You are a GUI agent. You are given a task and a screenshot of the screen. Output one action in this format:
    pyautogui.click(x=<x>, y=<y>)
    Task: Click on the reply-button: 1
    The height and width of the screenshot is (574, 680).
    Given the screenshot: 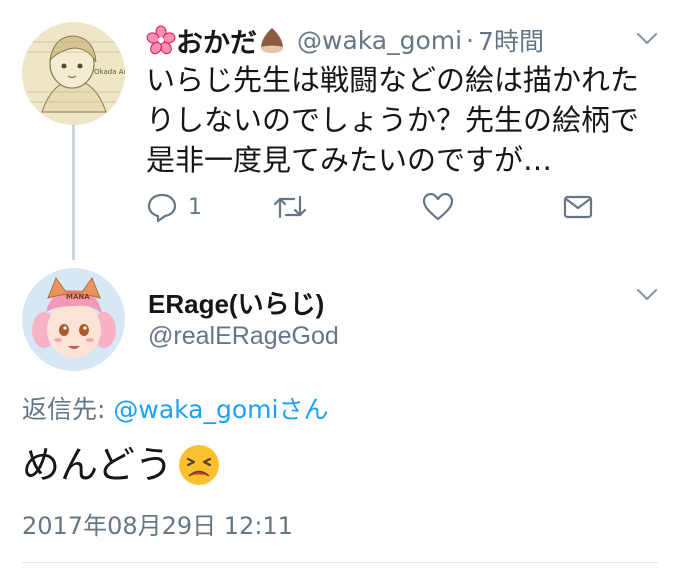 What is the action you would take?
    pyautogui.click(x=174, y=207)
    